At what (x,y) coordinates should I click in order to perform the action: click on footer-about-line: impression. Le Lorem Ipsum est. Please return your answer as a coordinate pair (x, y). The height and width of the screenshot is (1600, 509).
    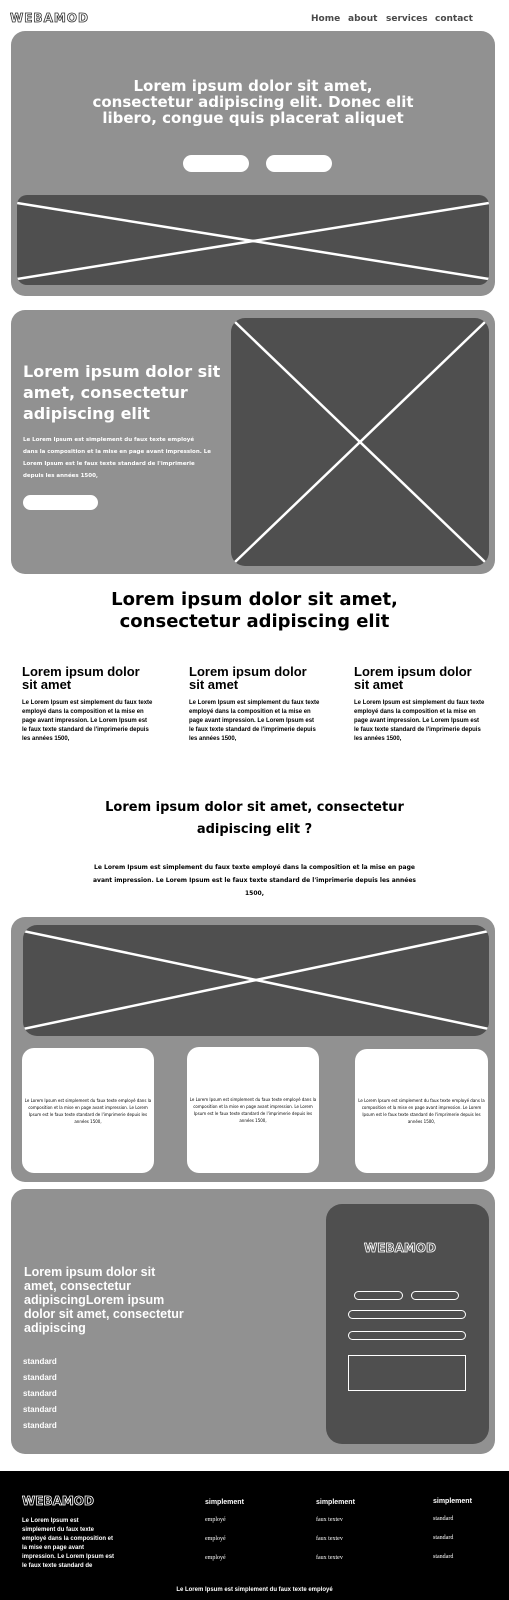
    Looking at the image, I should click on (68, 1557).